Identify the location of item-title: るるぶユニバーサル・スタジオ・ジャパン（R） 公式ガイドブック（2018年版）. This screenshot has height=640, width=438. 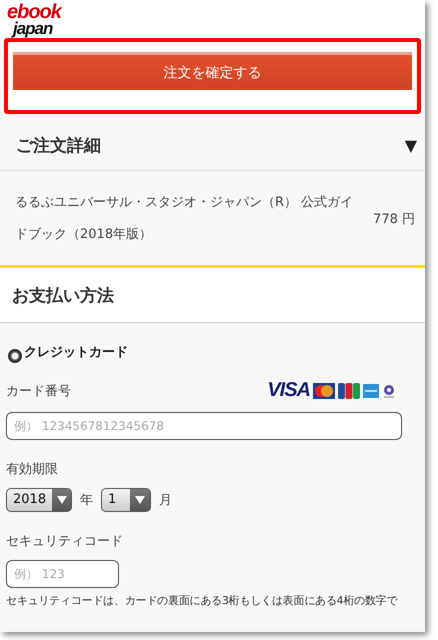
(184, 219).